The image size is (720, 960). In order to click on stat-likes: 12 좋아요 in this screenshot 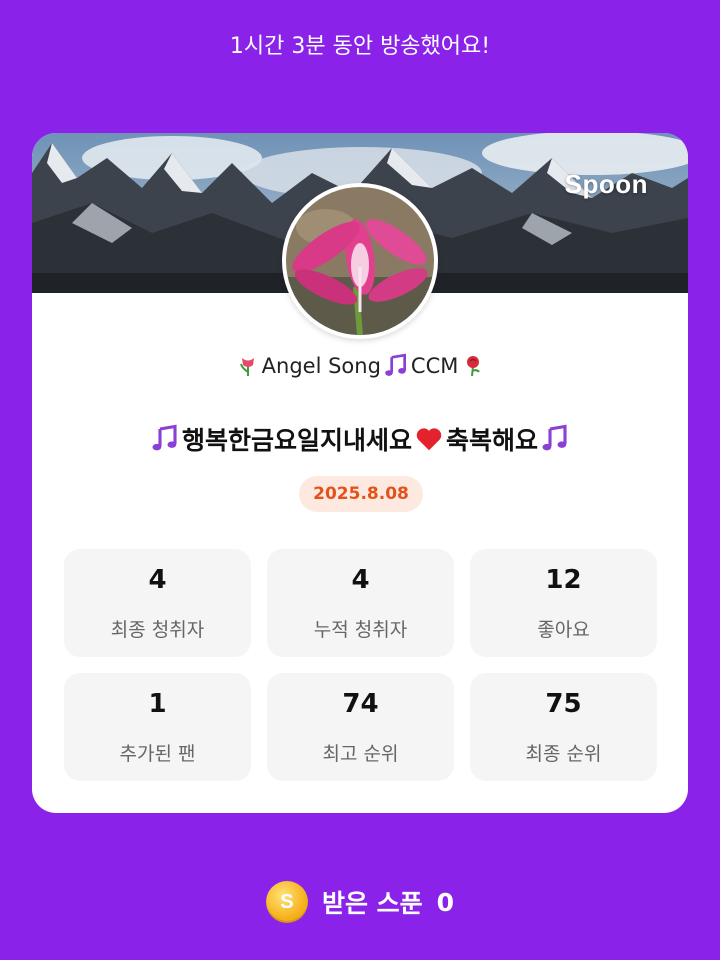, I will do `click(563, 603)`.